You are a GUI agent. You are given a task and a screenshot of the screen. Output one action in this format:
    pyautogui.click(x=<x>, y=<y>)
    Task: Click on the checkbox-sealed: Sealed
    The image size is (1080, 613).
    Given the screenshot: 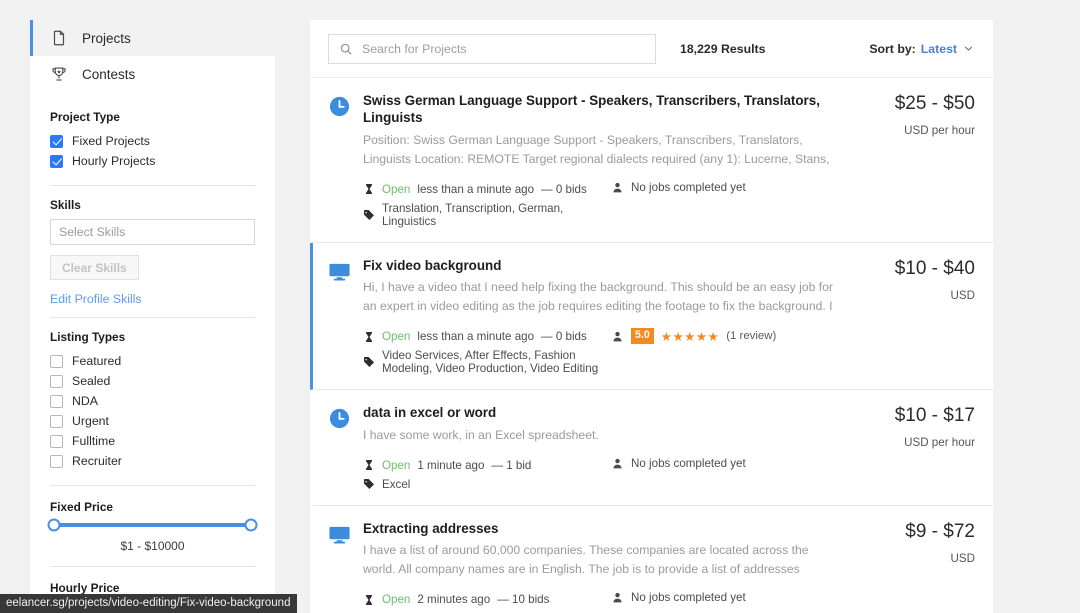 What is the action you would take?
    pyautogui.click(x=152, y=381)
    